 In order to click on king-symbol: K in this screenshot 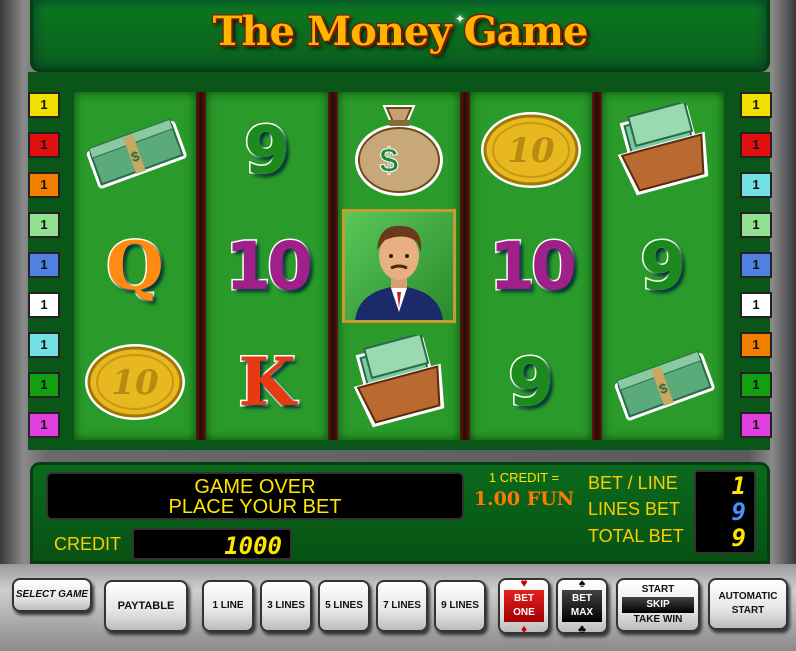, I will do `click(267, 382)`.